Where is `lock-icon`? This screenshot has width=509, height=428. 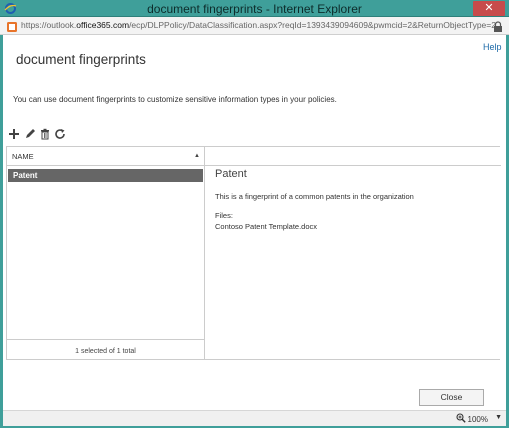
lock-icon is located at coordinates (498, 26).